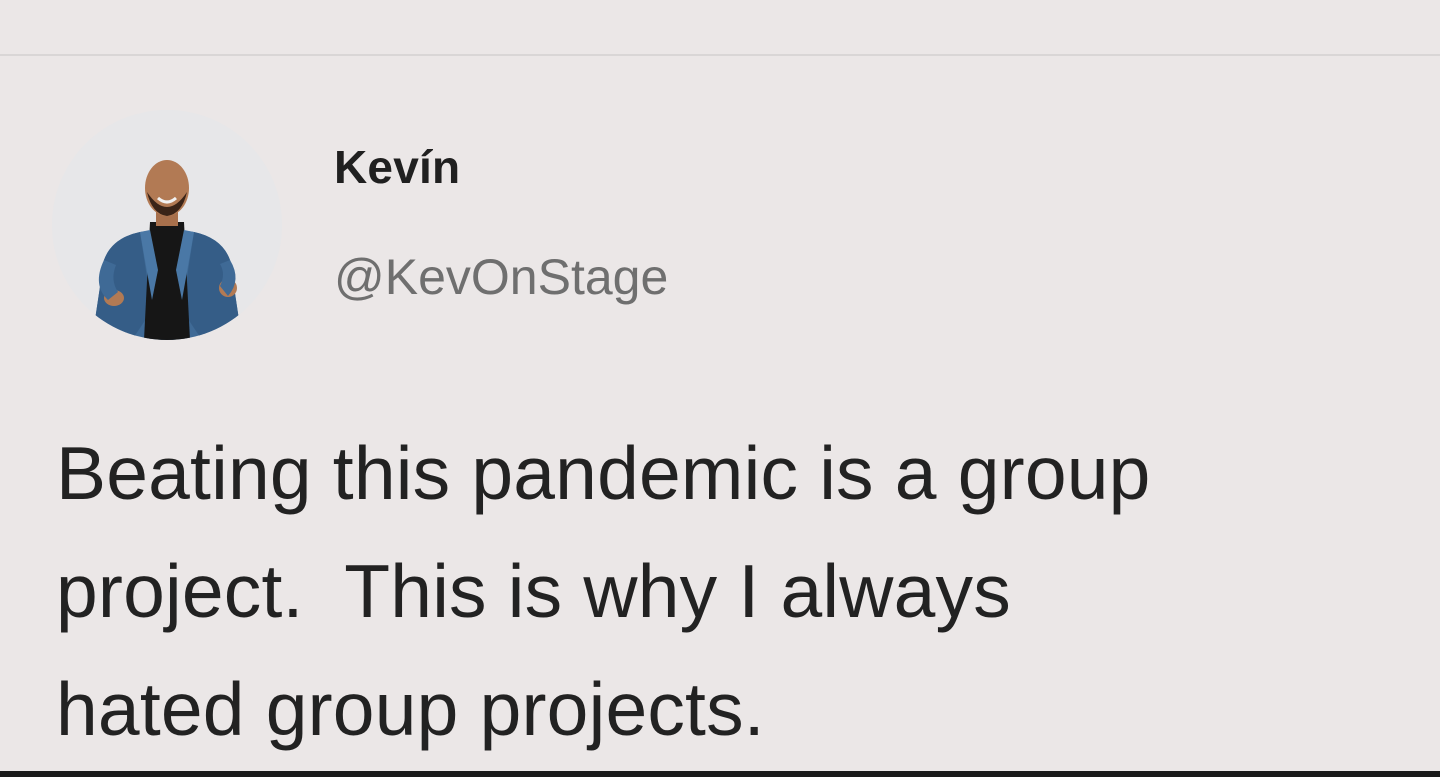 This screenshot has width=1440, height=777. I want to click on display-name: Kevín, so click(397, 167).